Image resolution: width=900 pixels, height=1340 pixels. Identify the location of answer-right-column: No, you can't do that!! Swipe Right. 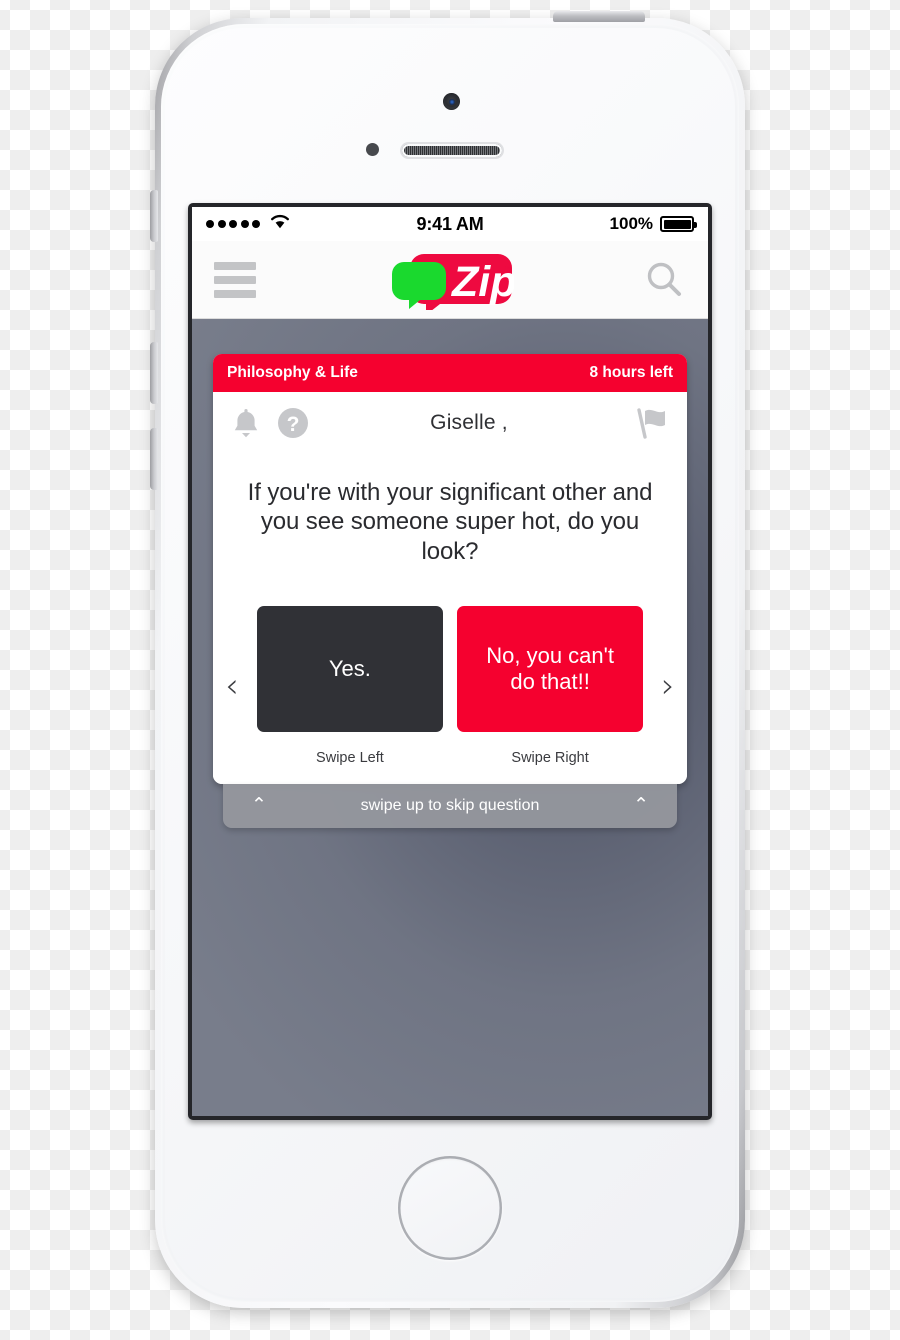
(550, 685).